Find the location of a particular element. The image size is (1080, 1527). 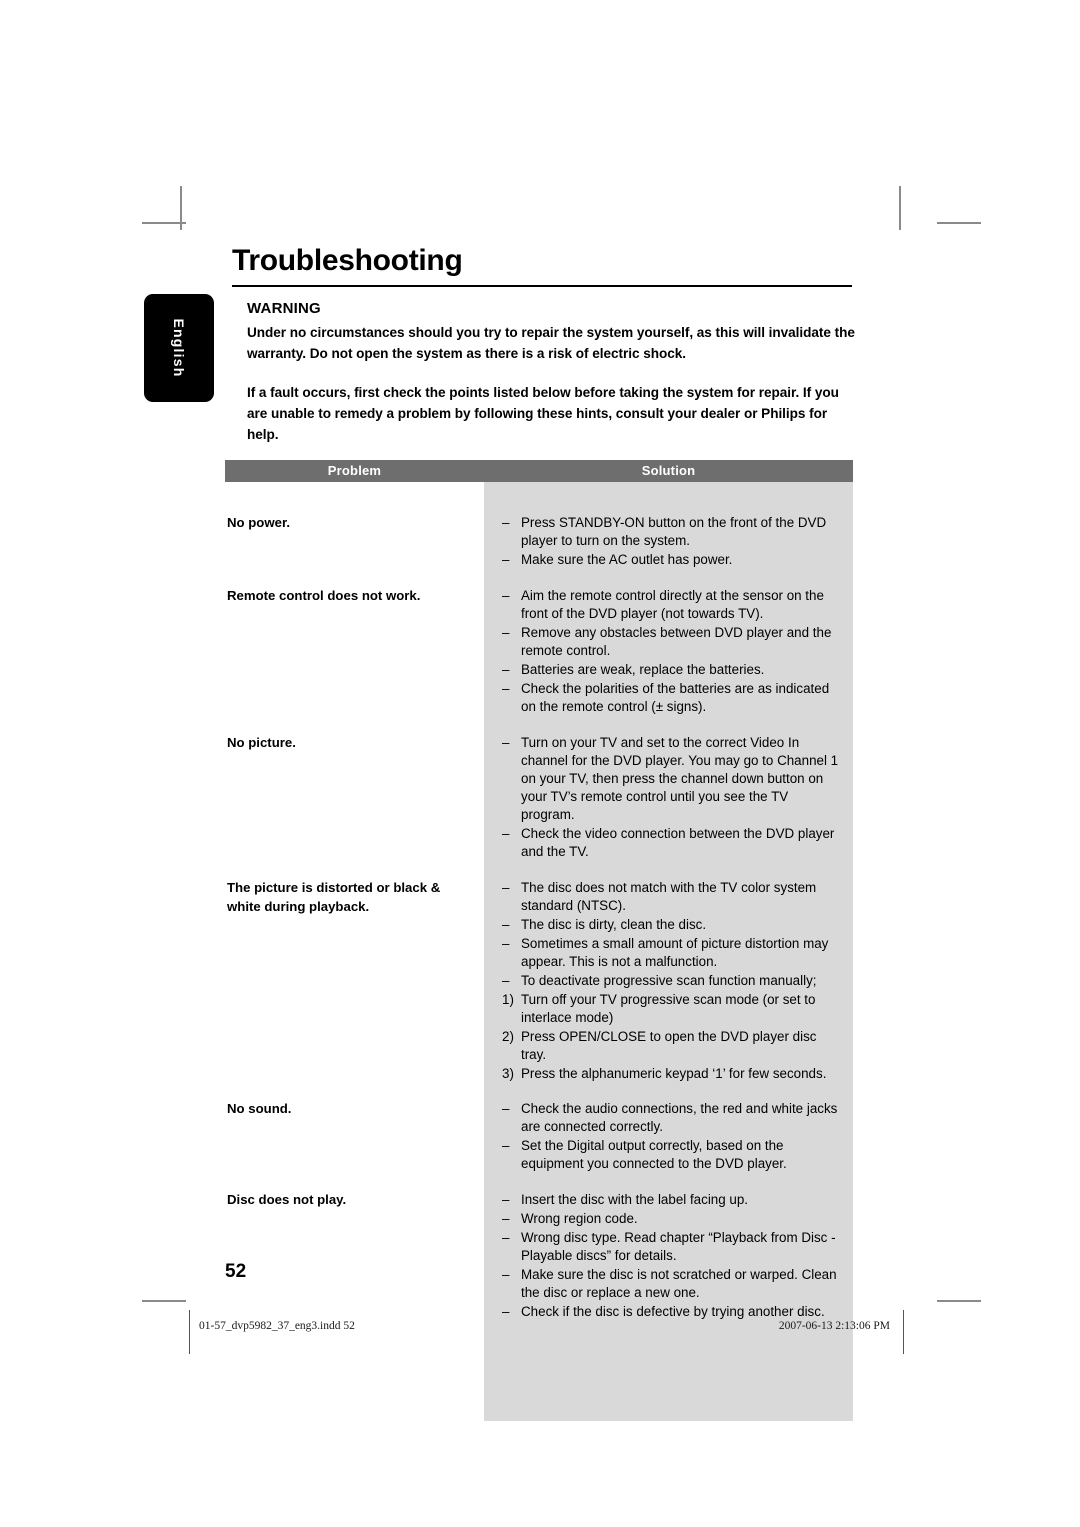

table-row: Remote control does not work. is located at coordinates (354, 660).